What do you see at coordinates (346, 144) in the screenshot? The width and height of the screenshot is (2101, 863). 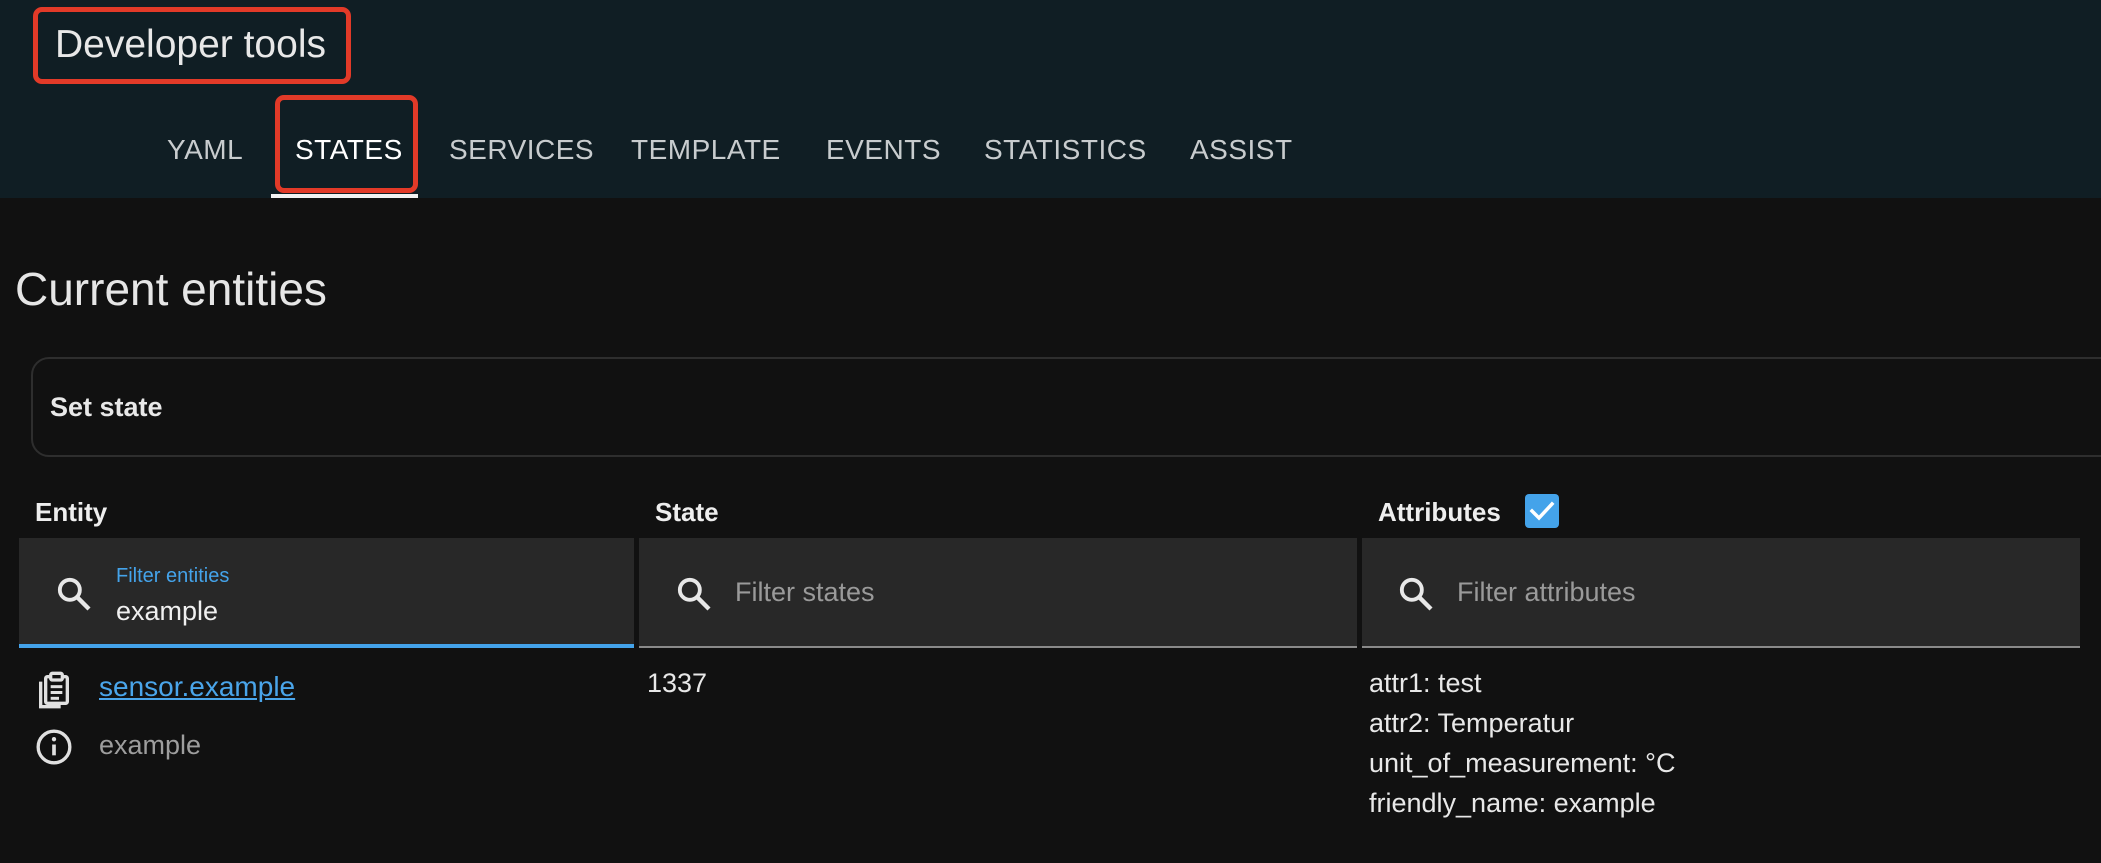 I see `active-tab-highlight-box` at bounding box center [346, 144].